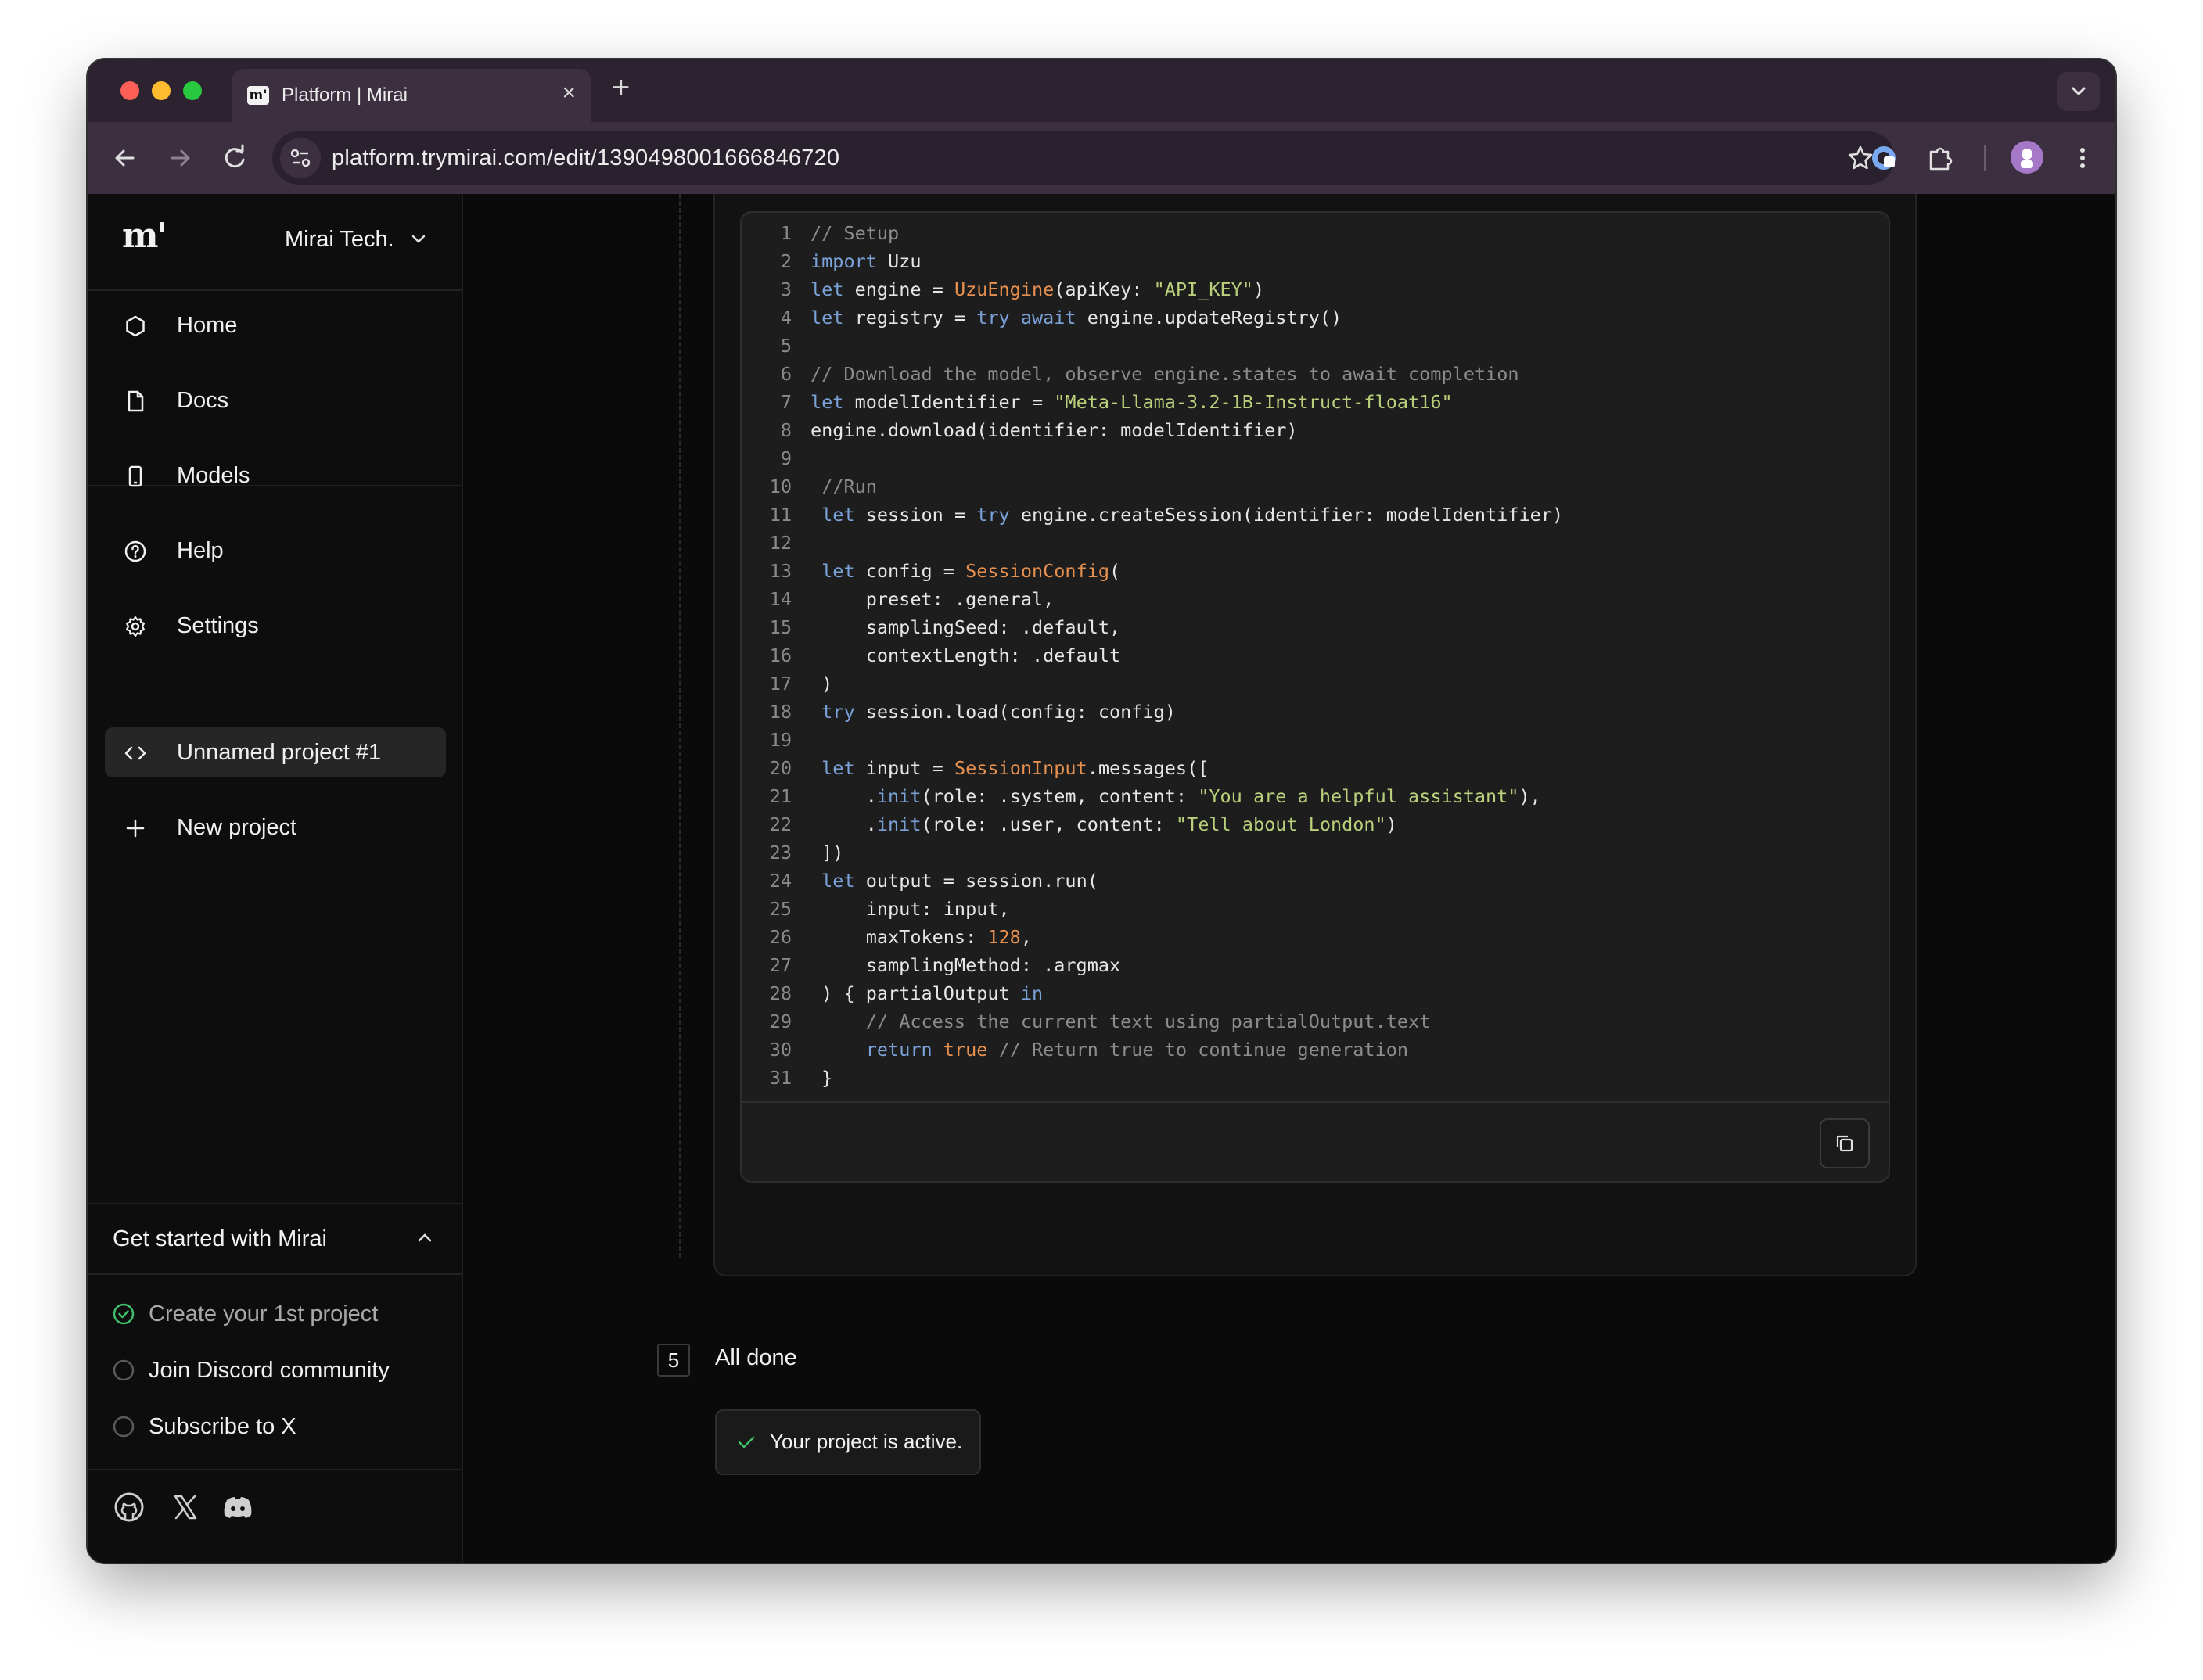  Describe the element at coordinates (275, 626) in the screenshot. I see `sidebar-item-settings: Settings` at that location.